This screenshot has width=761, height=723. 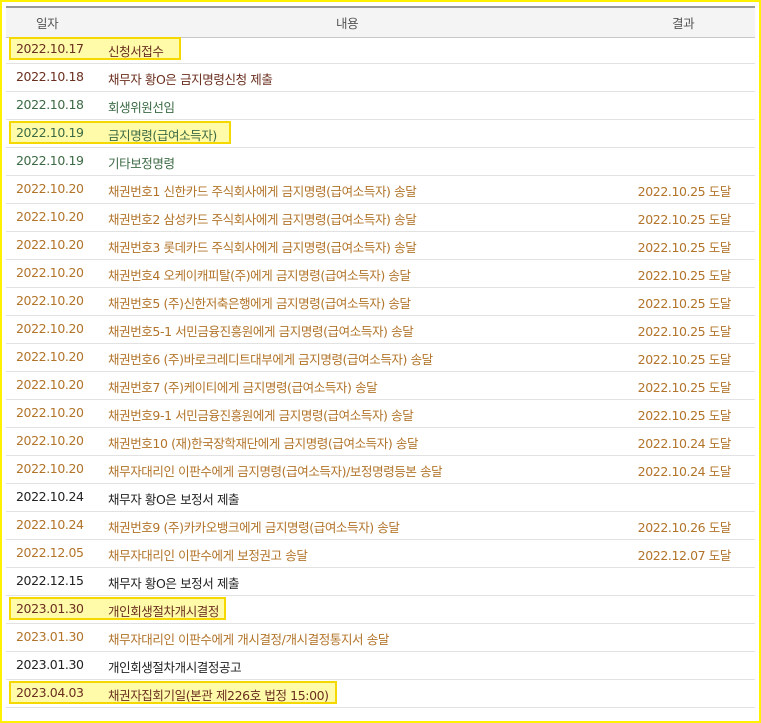 I want to click on row-content: 채권번호9 (주)카카오뱅크에게 금지명령(급여소득자) 송달, so click(x=254, y=527).